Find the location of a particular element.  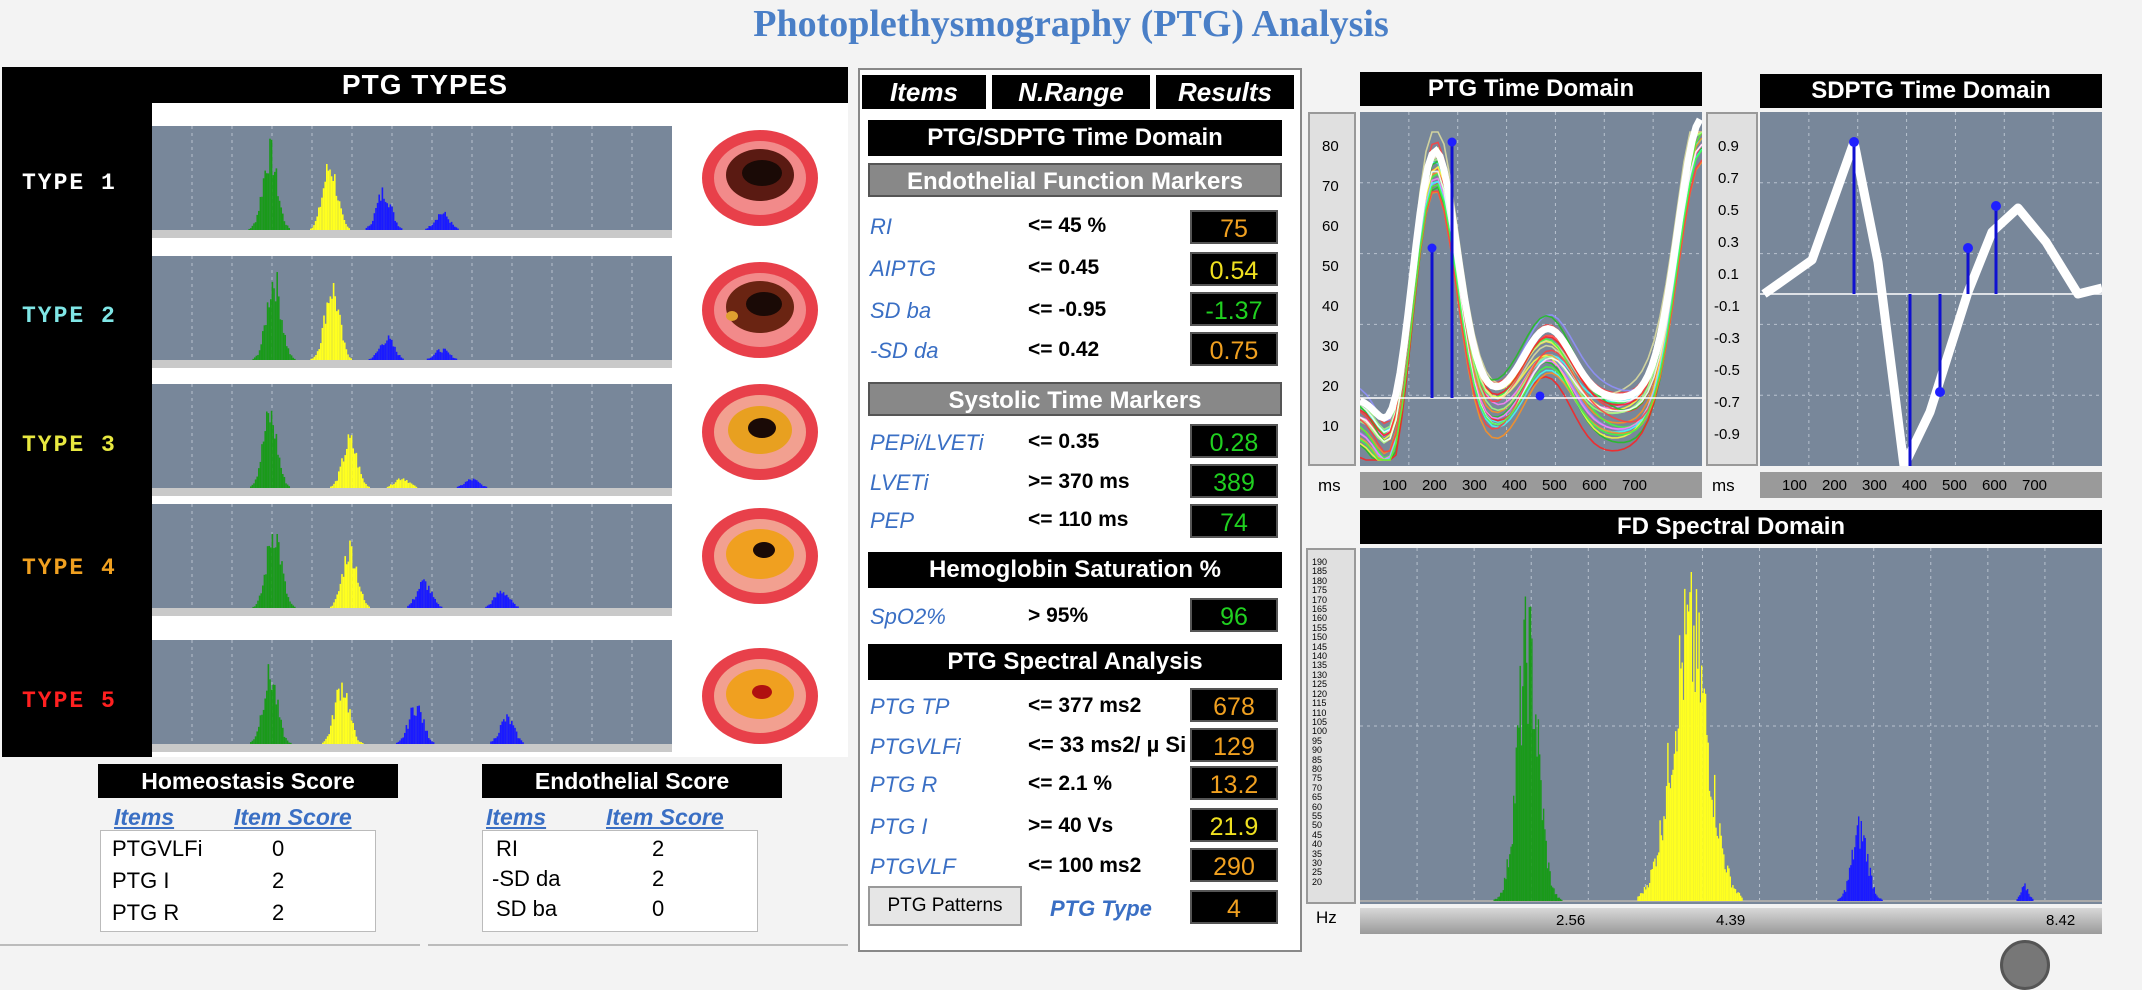

x-tick: 2.56 is located at coordinates (1571, 920).